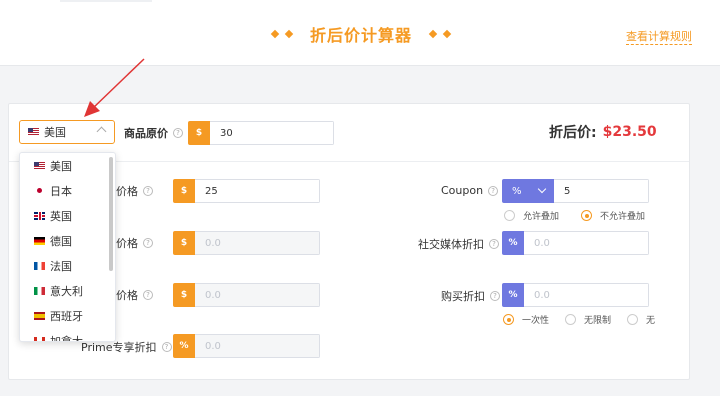 The height and width of the screenshot is (396, 720). I want to click on coupon-input, so click(601, 191).